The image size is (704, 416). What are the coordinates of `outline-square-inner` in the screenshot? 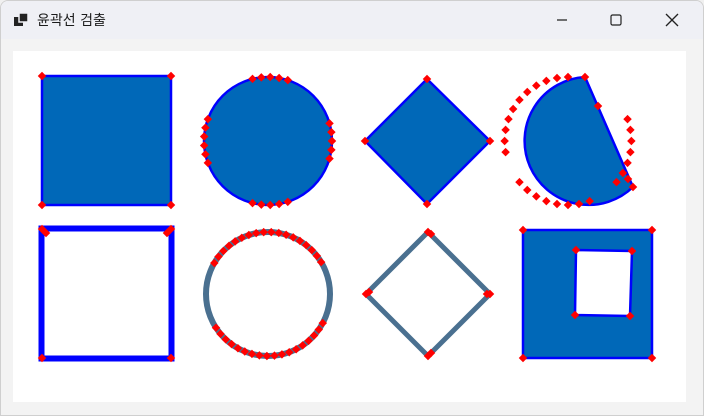 It's located at (106, 293).